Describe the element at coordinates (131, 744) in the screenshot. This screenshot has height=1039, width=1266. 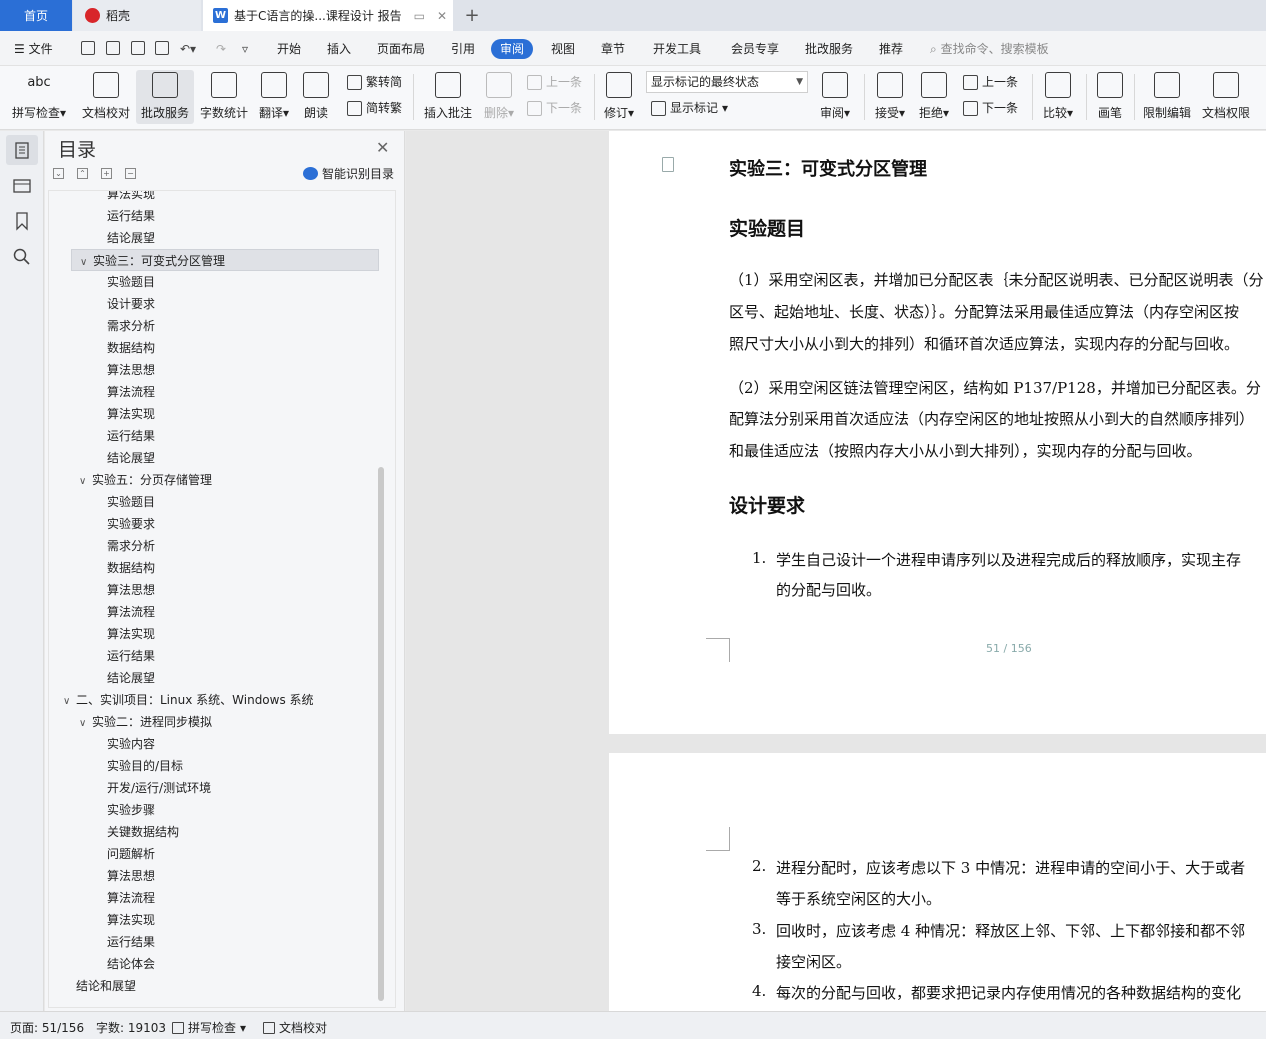
I see `toc-item: 实验内容` at that location.